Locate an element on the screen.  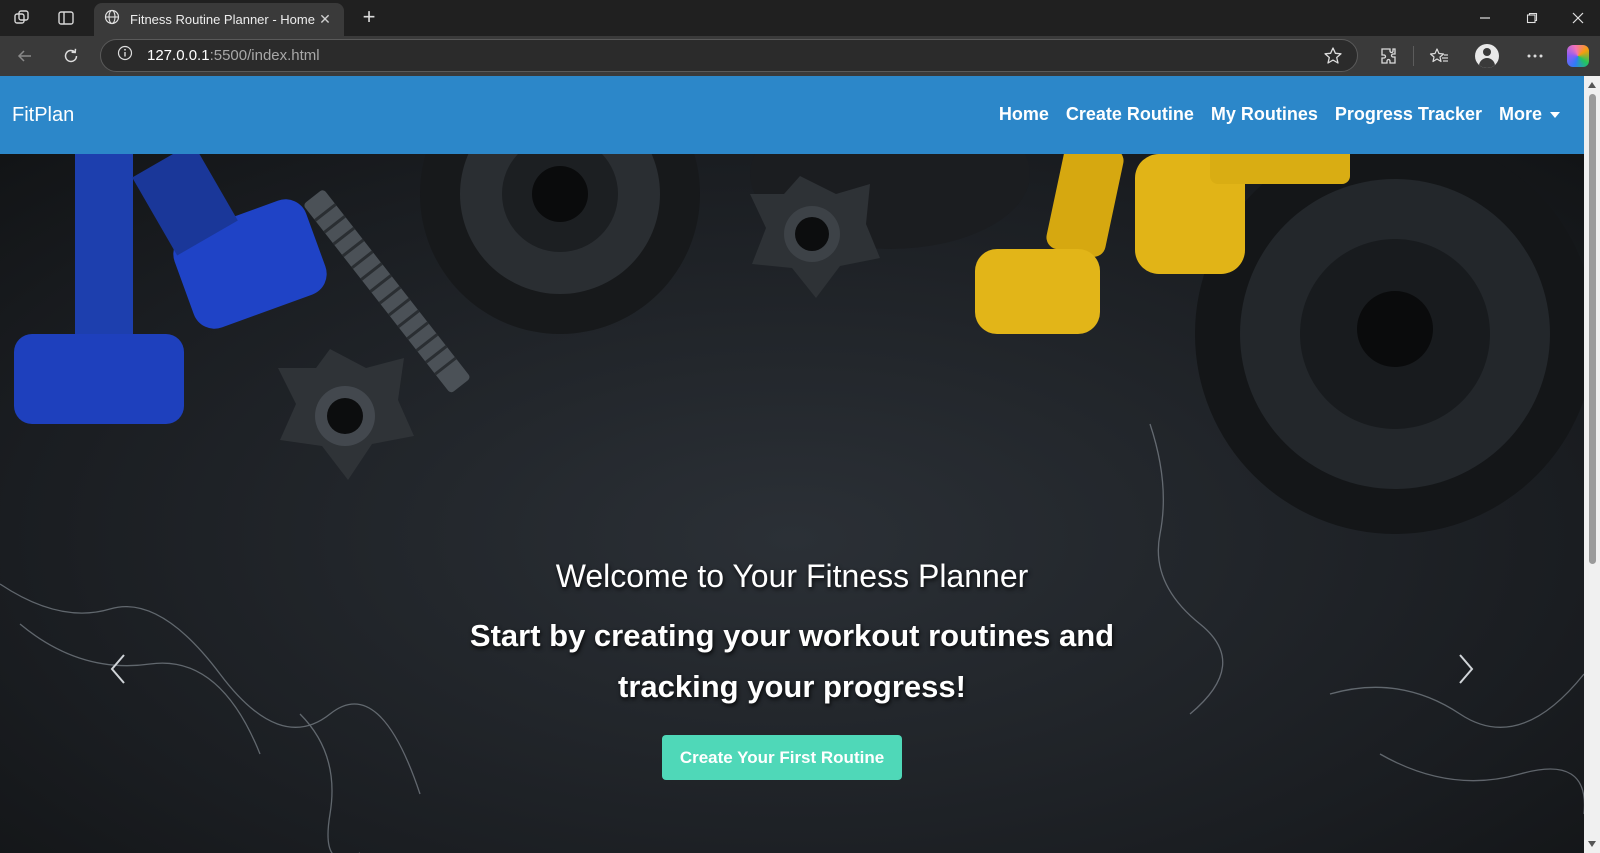
nav-link-home: Home is located at coordinates (1024, 114).